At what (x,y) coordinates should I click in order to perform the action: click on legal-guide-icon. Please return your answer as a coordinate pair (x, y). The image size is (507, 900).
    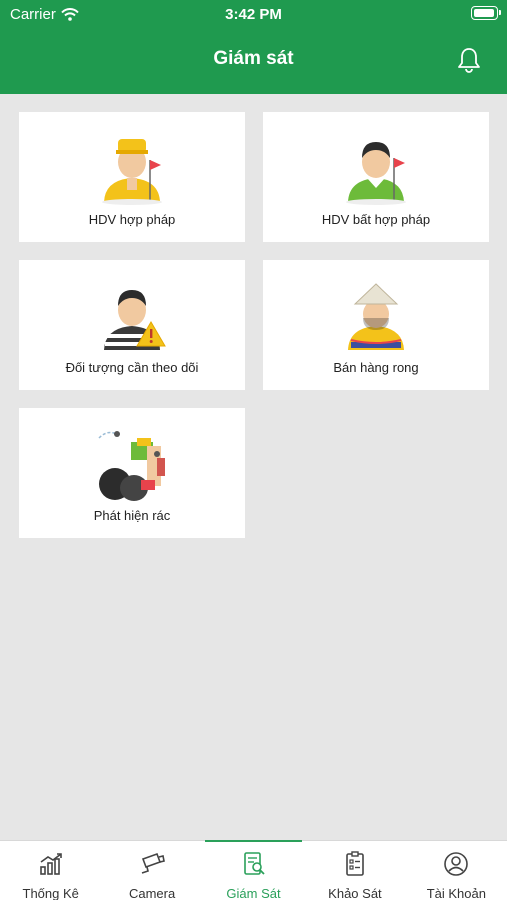
    Looking at the image, I should click on (132, 172).